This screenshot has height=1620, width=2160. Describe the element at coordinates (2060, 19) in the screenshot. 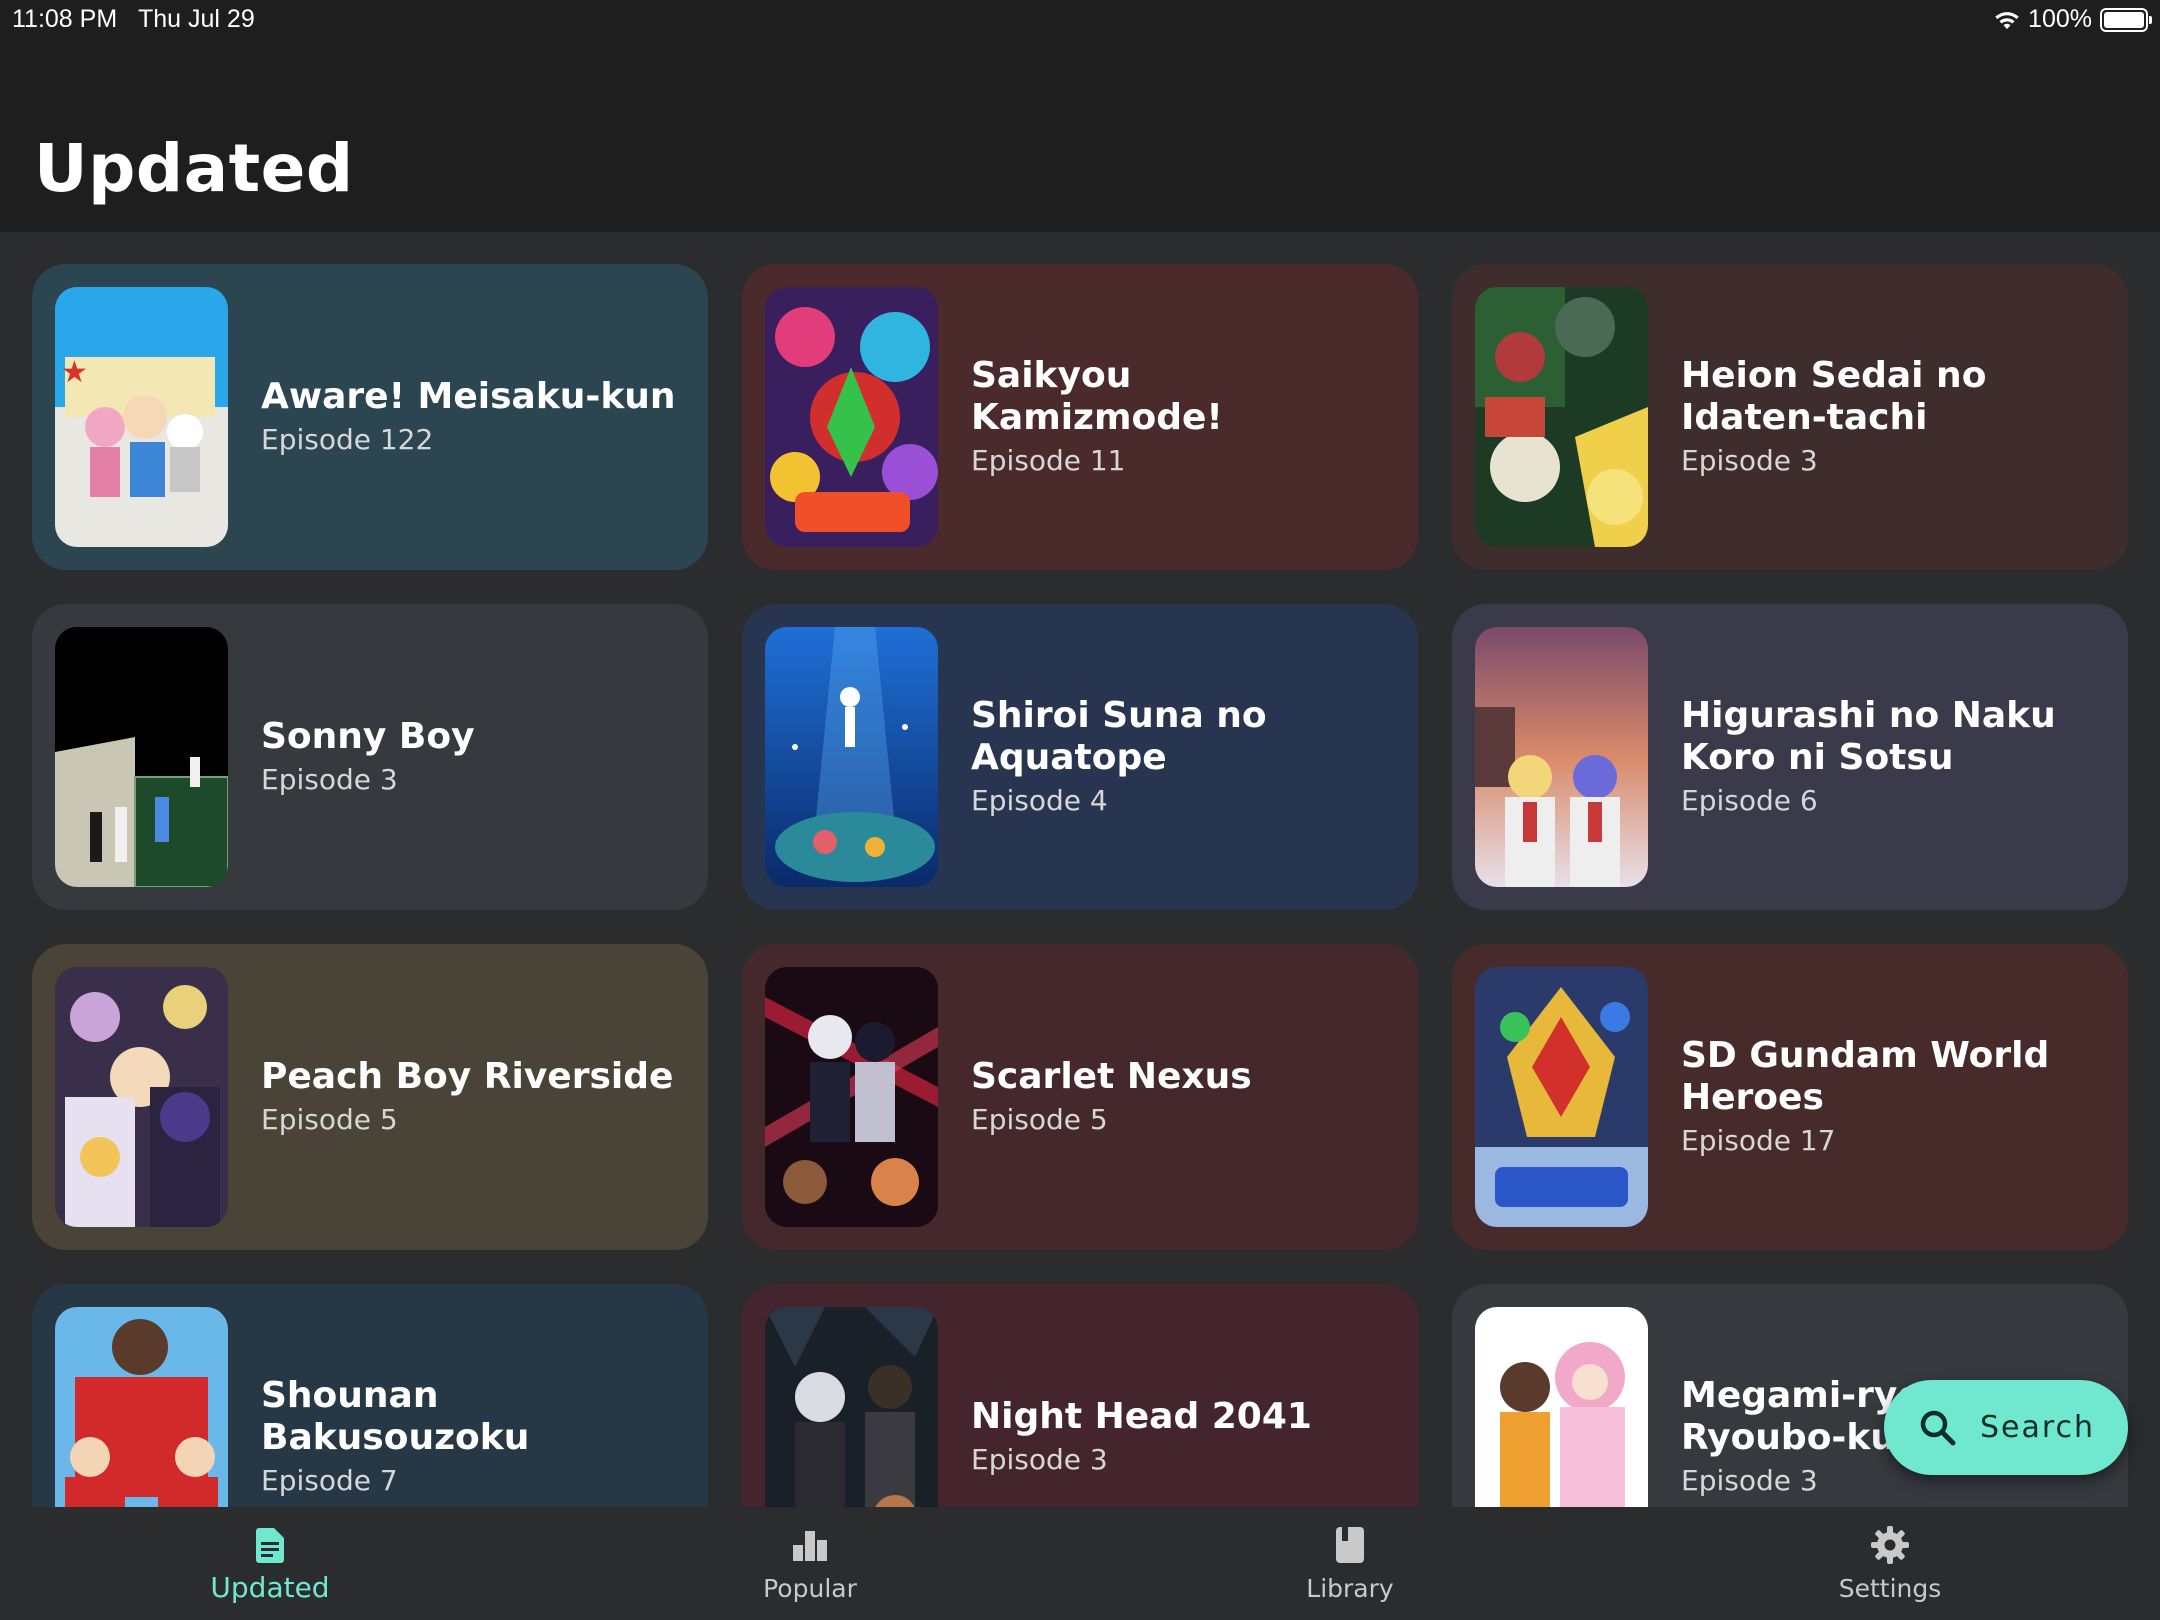

I see `battery-percent: 100%` at that location.